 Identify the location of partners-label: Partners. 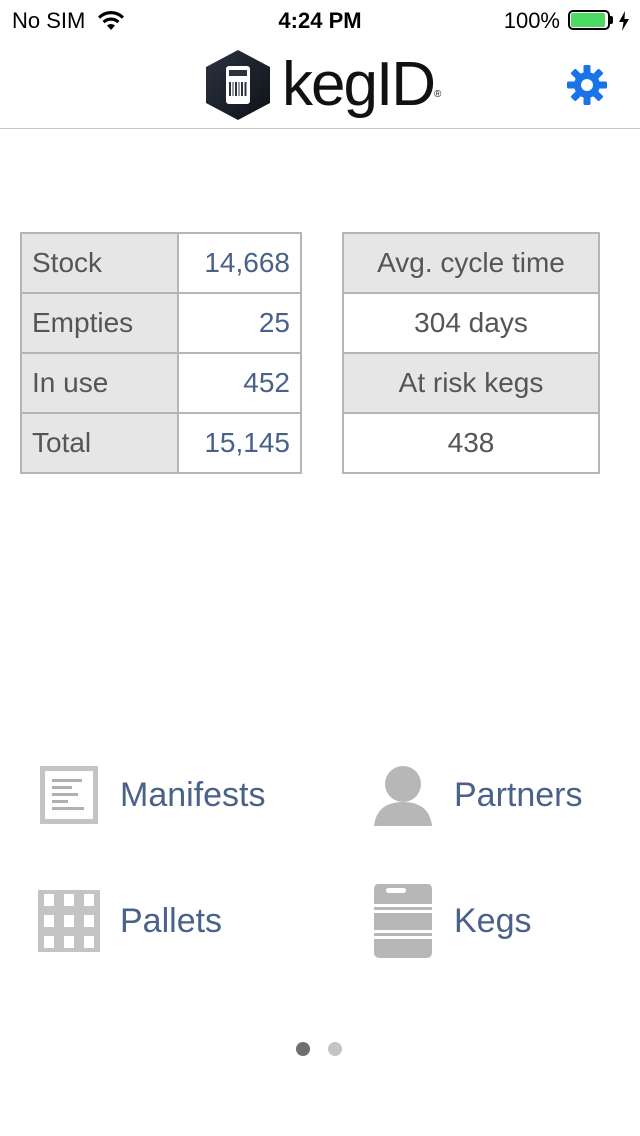
(518, 794).